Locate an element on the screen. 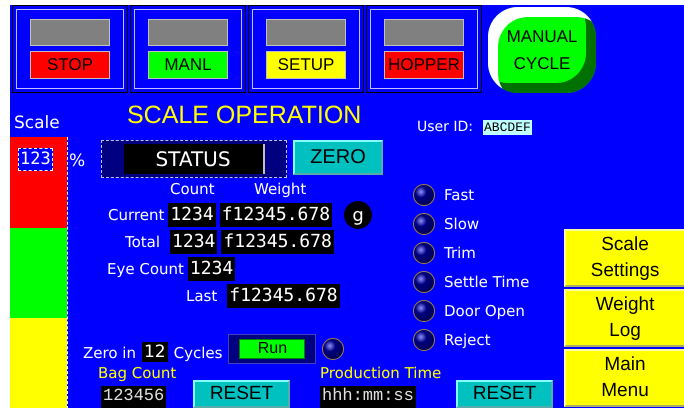 The width and height of the screenshot is (684, 408). cycle-count: 12 is located at coordinates (155, 352).